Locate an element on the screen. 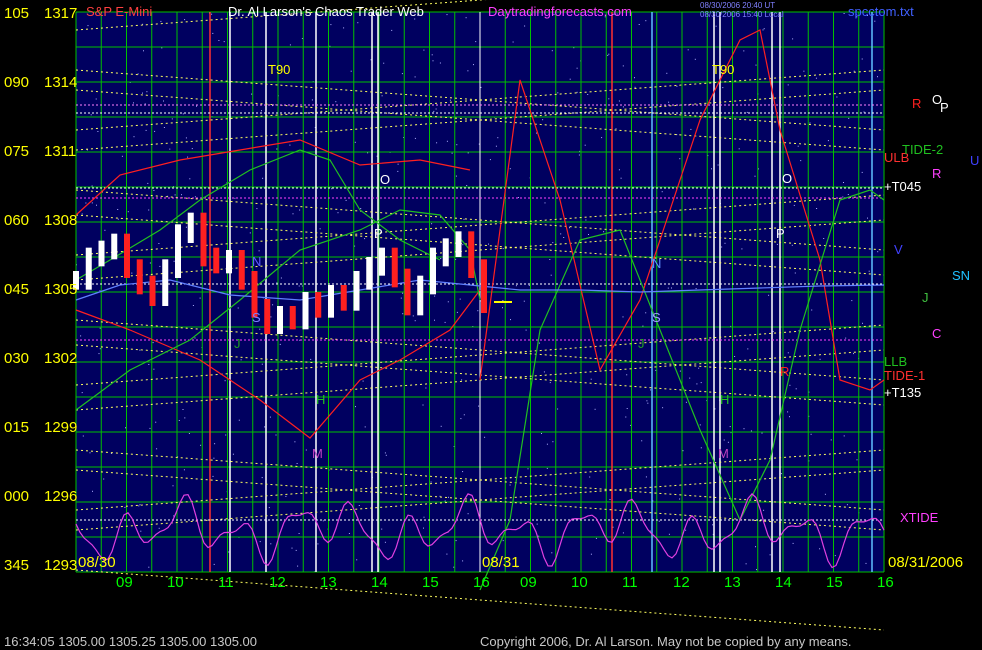  timestamp-ut: 08/30/2006 20:40 UT is located at coordinates (737, 5).